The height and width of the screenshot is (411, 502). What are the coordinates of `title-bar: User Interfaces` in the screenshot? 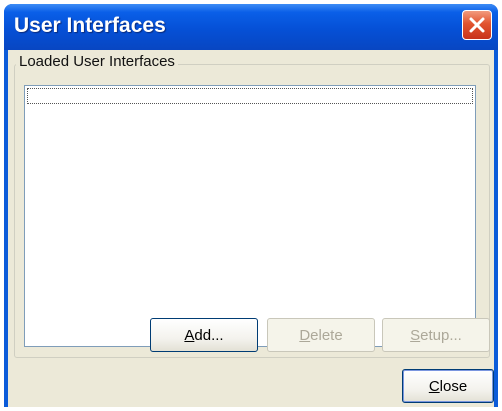 It's located at (251, 27).